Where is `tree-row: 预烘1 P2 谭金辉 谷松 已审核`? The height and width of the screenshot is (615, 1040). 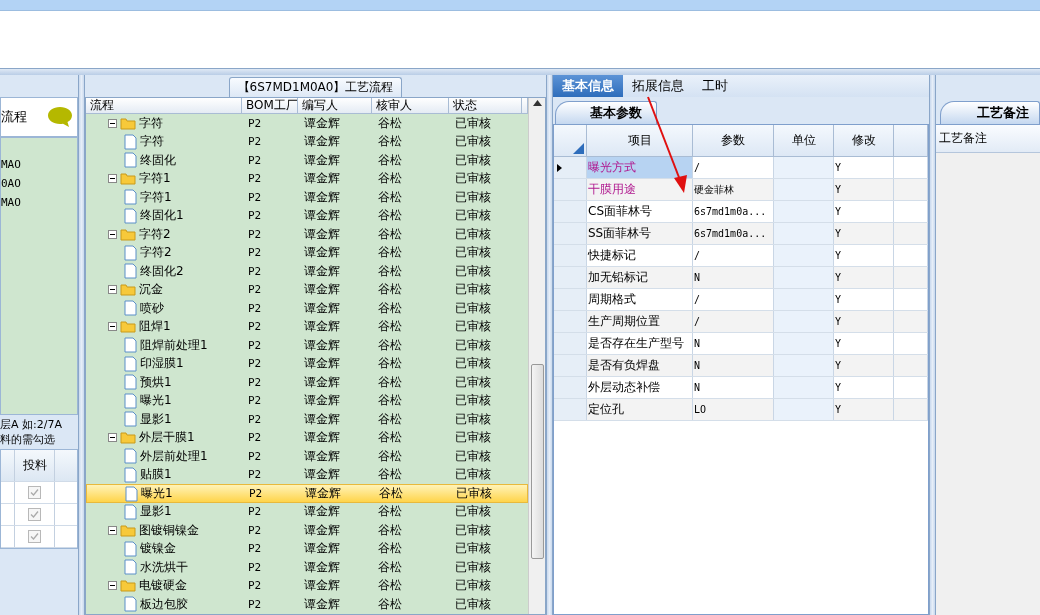 tree-row: 预烘1 P2 谭金辉 谷松 已审核 is located at coordinates (307, 382).